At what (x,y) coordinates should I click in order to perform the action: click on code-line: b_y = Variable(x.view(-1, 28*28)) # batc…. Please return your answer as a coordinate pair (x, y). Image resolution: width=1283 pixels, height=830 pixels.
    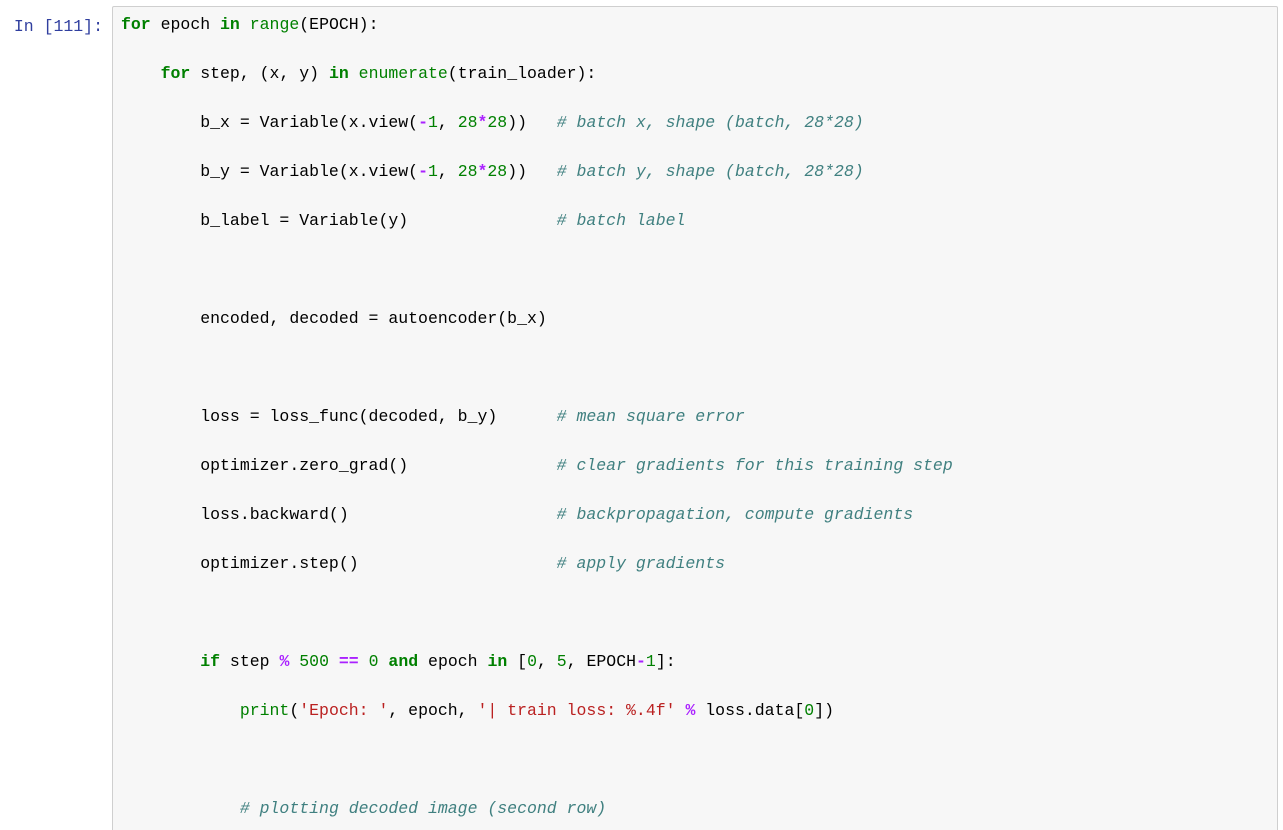
    Looking at the image, I should click on (697, 172).